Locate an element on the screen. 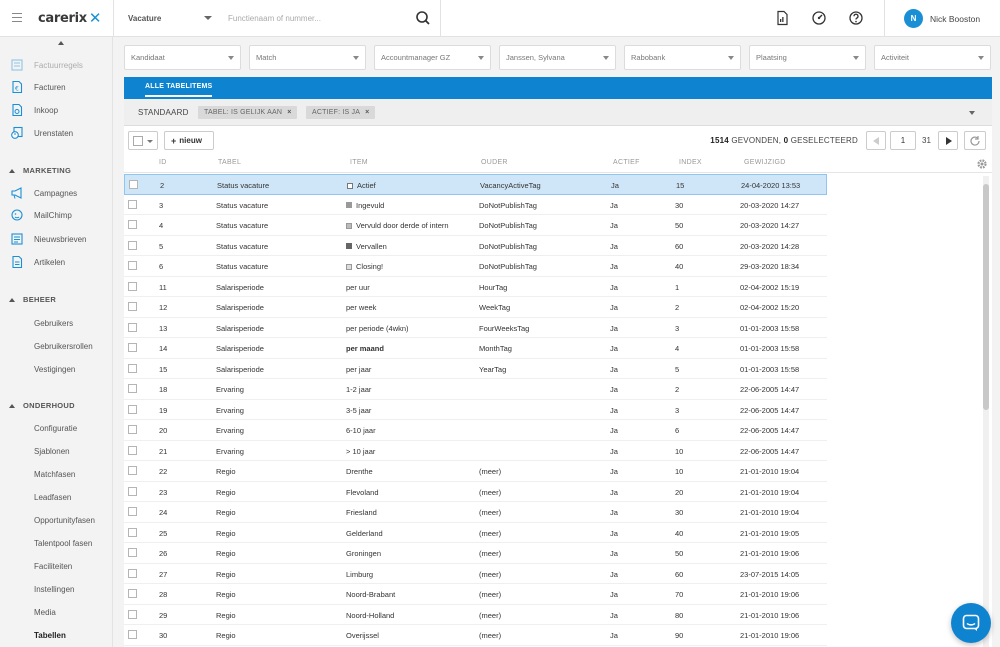 This screenshot has width=1000, height=647. table-row: 18 Ervaring 1-2 jaar Ja 2 22-06-2005 14:47 is located at coordinates (475, 389).